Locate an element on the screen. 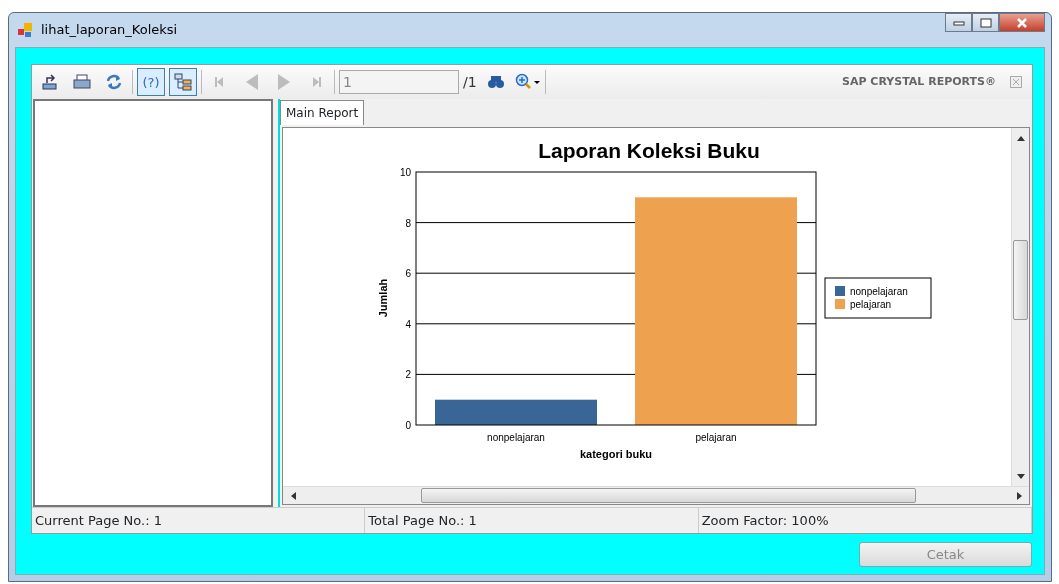 The height and width of the screenshot is (584, 1059). group-tree-icon is located at coordinates (183, 82).